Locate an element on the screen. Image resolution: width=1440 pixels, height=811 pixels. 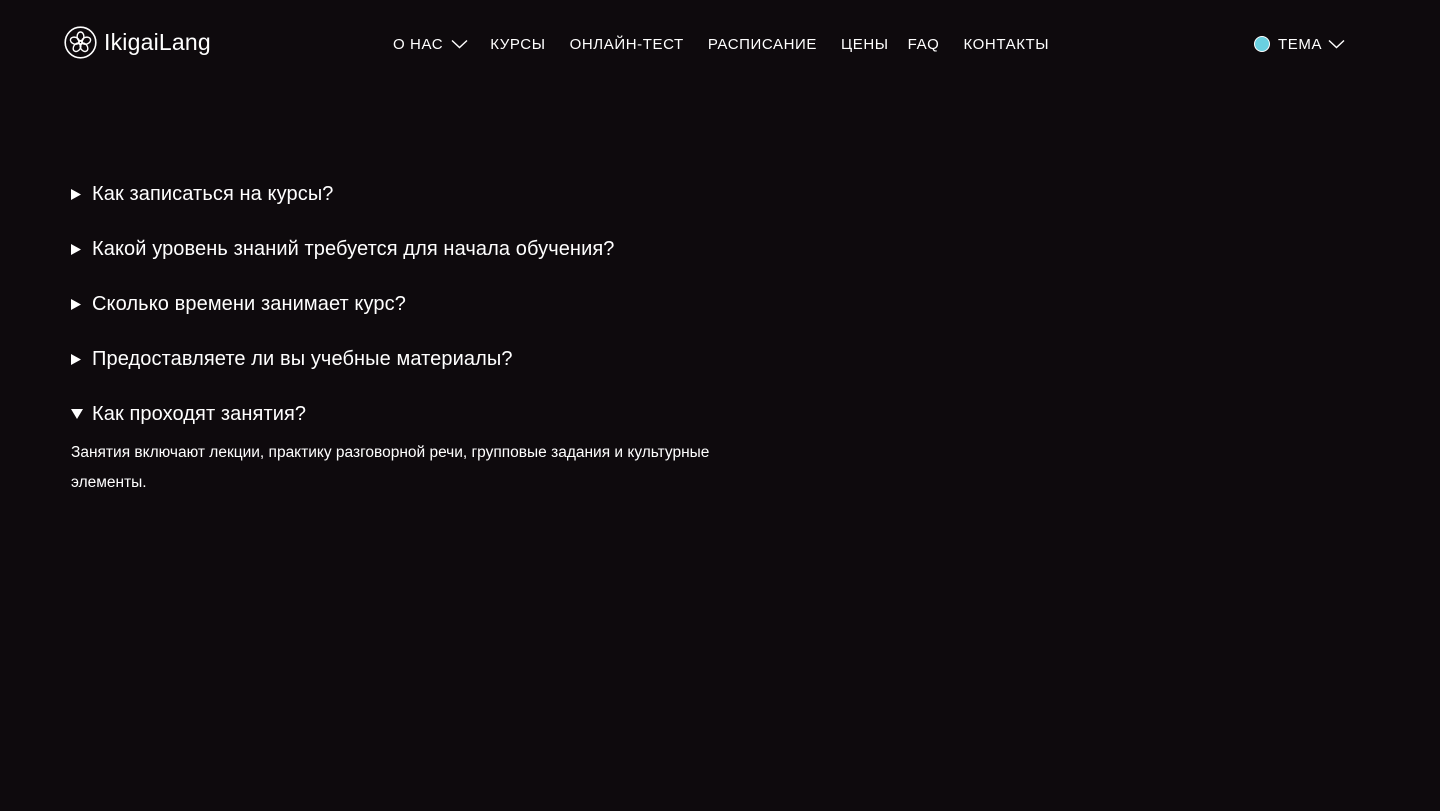
faq-question: Предоставляете ли вы учебные материалы? is located at coordinates (302, 358).